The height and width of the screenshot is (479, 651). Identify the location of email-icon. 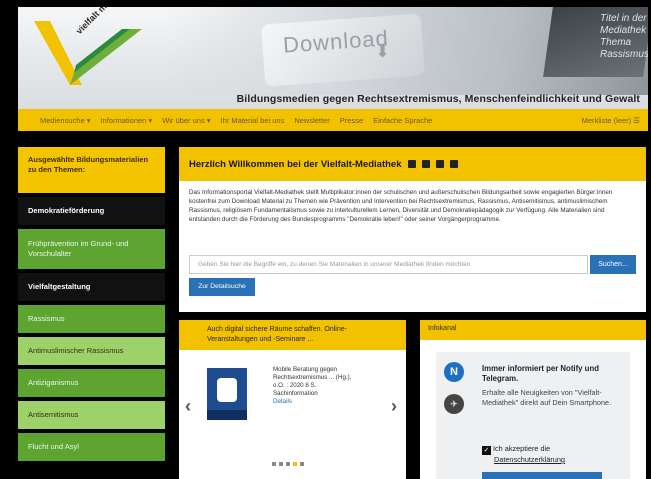
(453, 164).